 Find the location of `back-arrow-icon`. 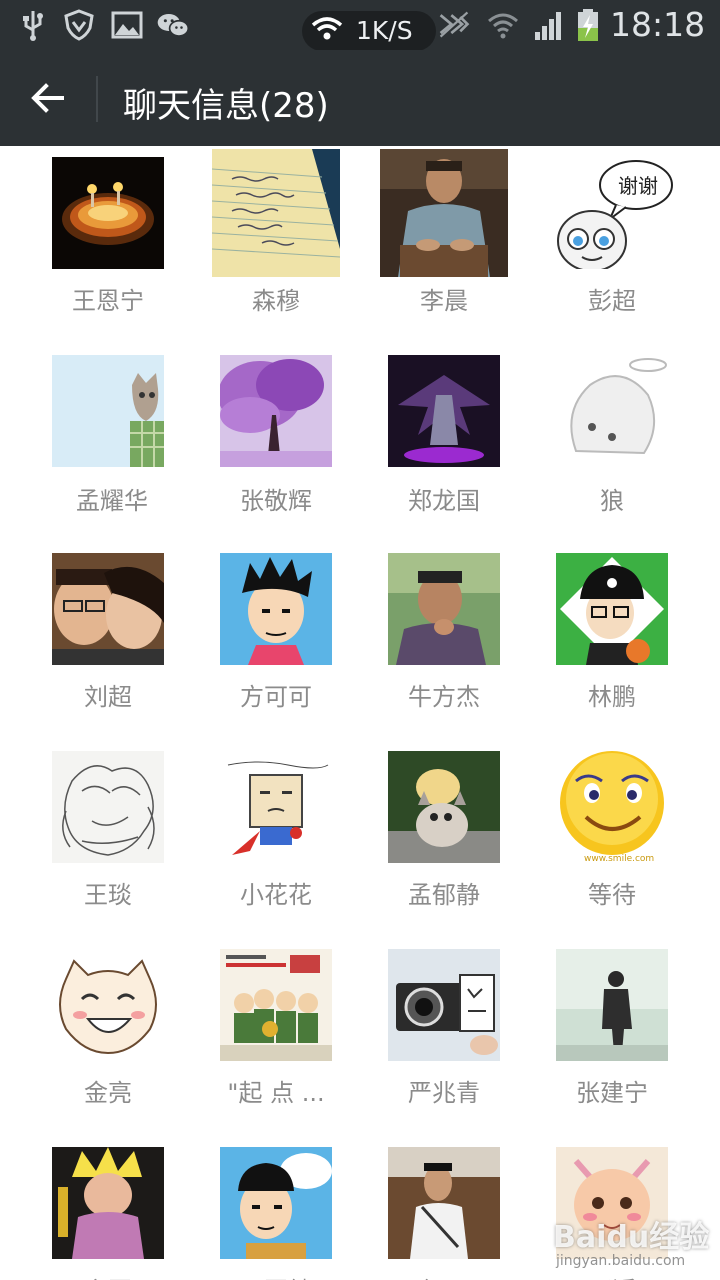

back-arrow-icon is located at coordinates (47, 98).